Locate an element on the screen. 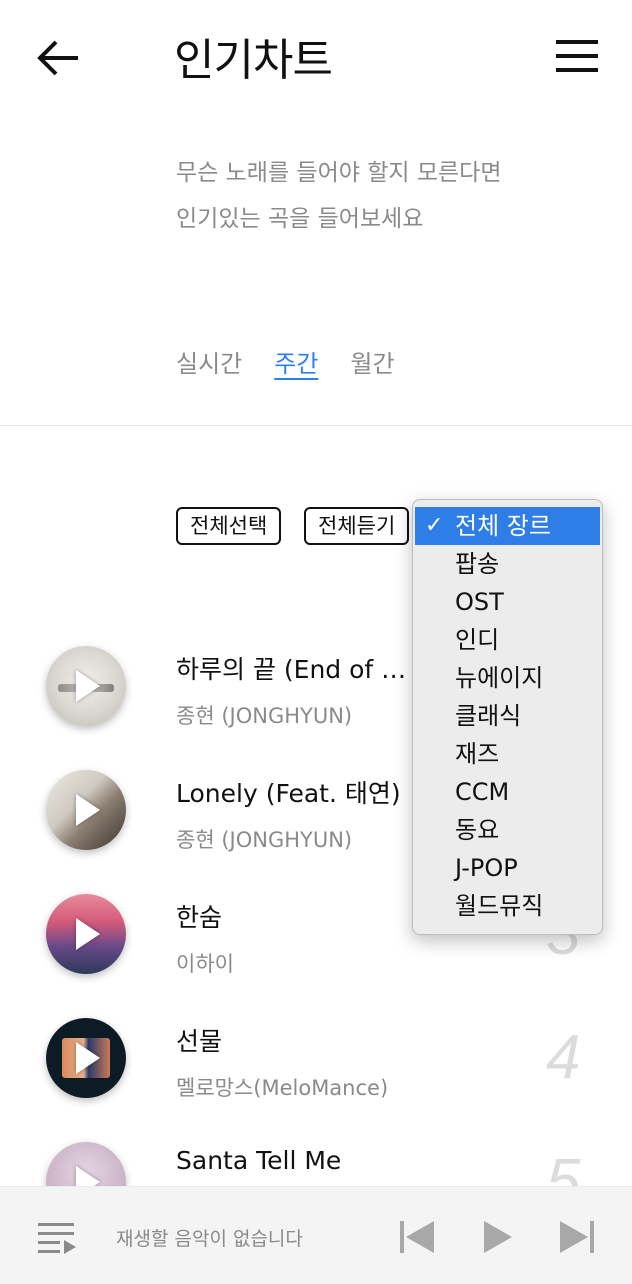 The width and height of the screenshot is (632, 1284). back-button is located at coordinates (58, 58).